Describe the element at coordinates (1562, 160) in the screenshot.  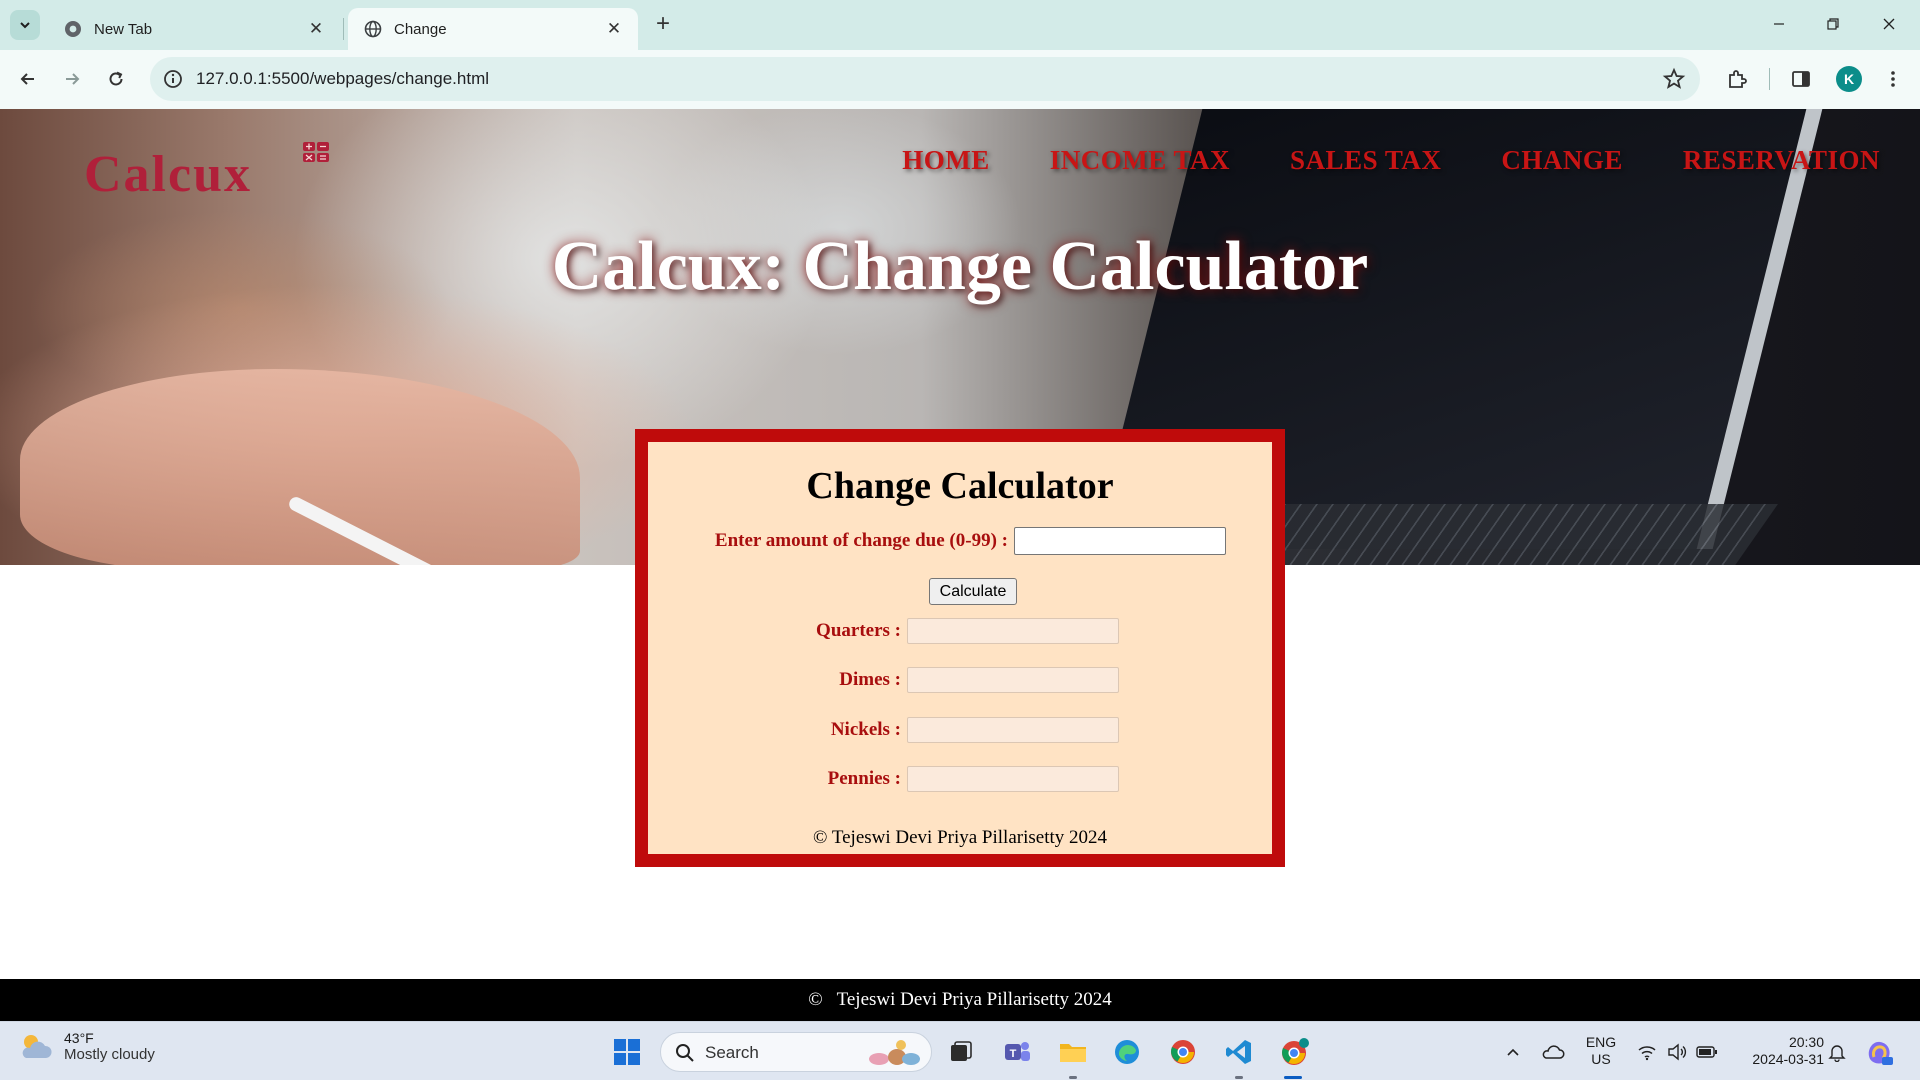
I see `nav-change: CHANGE` at that location.